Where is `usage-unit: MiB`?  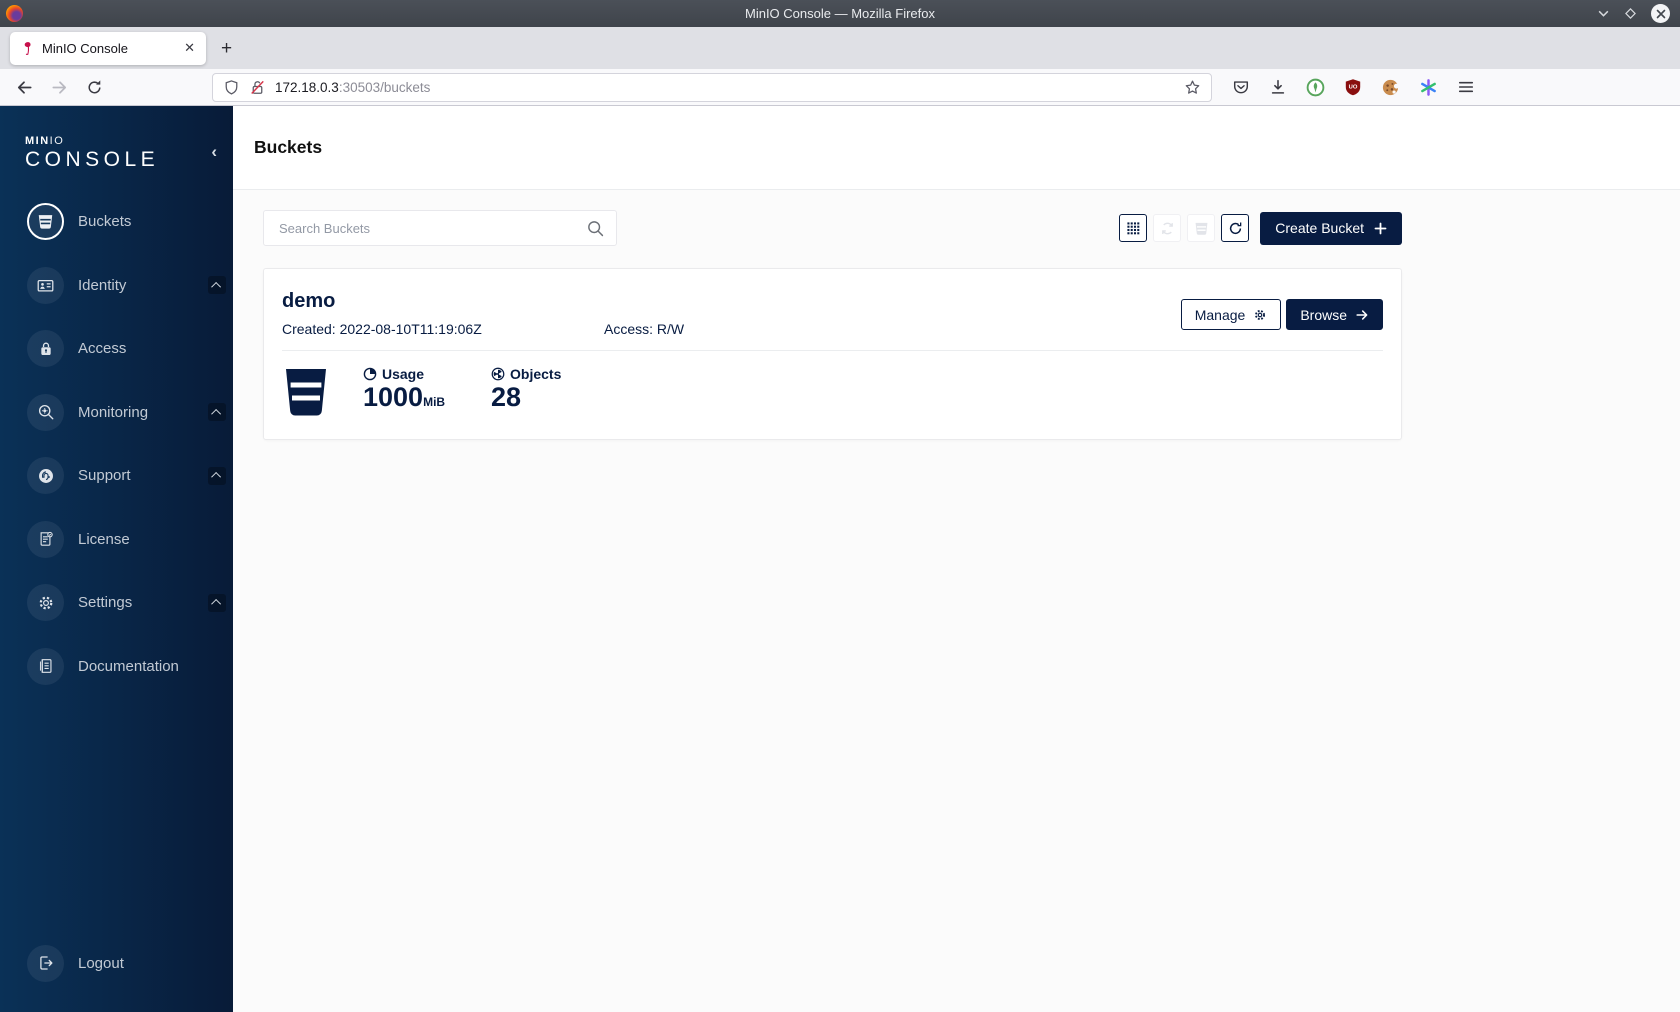 usage-unit: MiB is located at coordinates (434, 402).